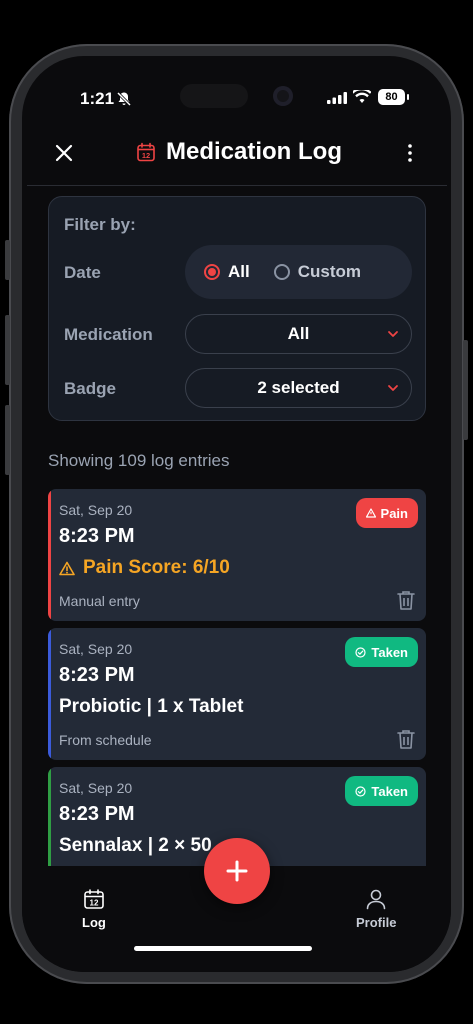 The width and height of the screenshot is (473, 1024). I want to click on user-icon, so click(376, 899).